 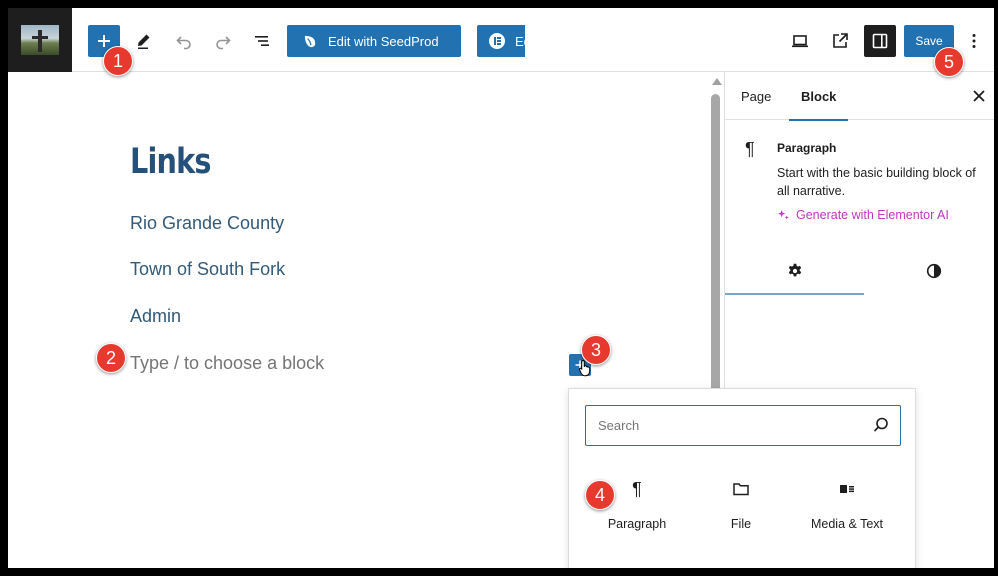 I want to click on undo-button, so click(x=184, y=41).